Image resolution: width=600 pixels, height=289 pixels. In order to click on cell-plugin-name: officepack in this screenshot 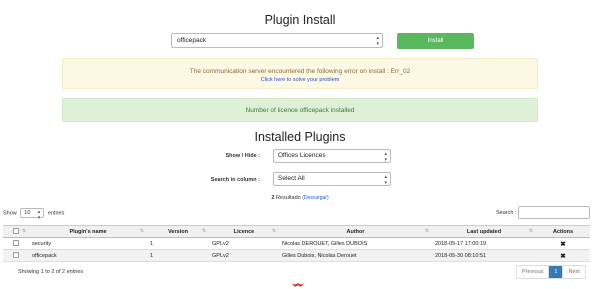, I will do `click(88, 255)`.